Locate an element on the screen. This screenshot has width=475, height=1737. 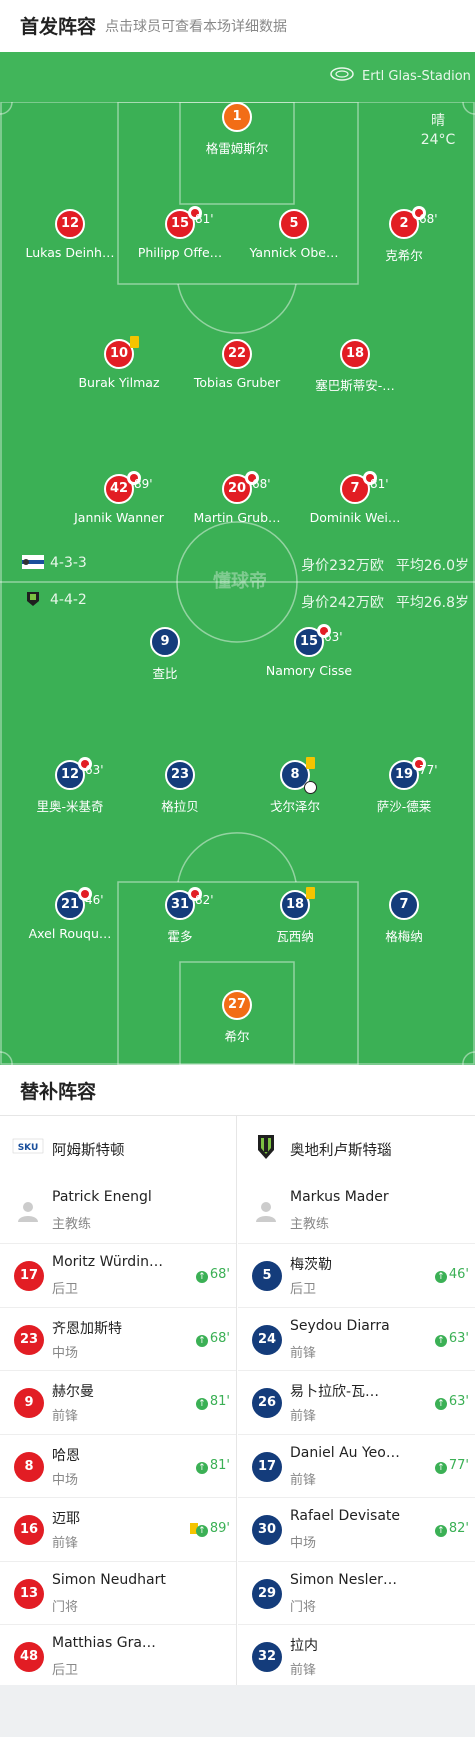
sub-row: 17 Moritz Würdin… 后卫 ↑ 68' is located at coordinates (118, 1276).